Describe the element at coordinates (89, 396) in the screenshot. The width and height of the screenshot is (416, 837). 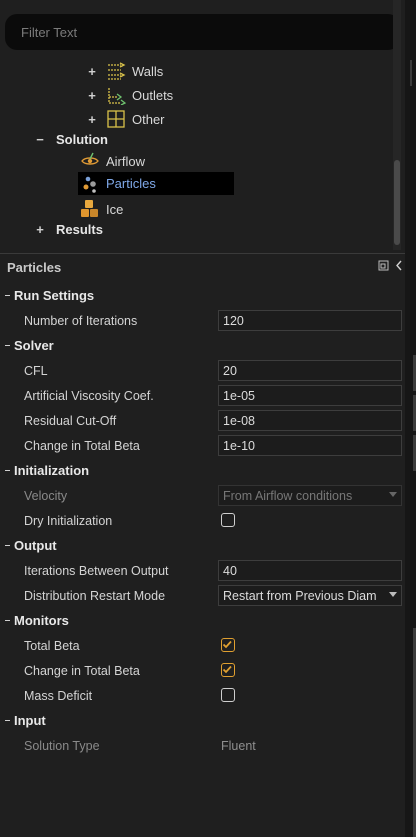
I see `viscosity-label: Artificial Viscosity Coef.` at that location.